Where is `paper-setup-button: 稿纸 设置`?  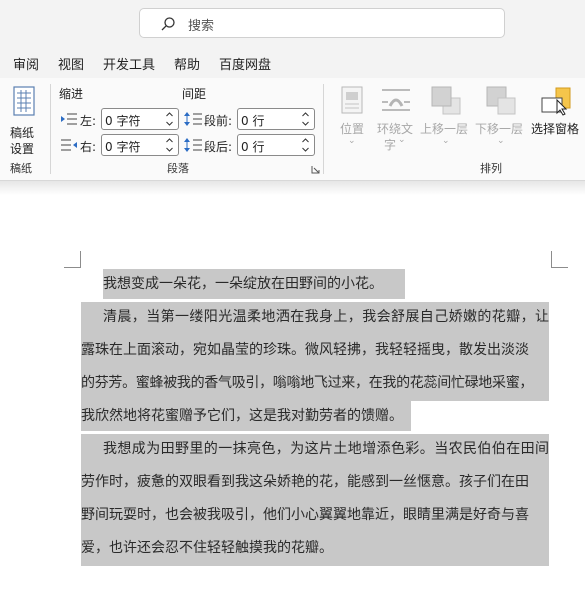
paper-setup-button: 稿纸 设置 is located at coordinates (24, 120).